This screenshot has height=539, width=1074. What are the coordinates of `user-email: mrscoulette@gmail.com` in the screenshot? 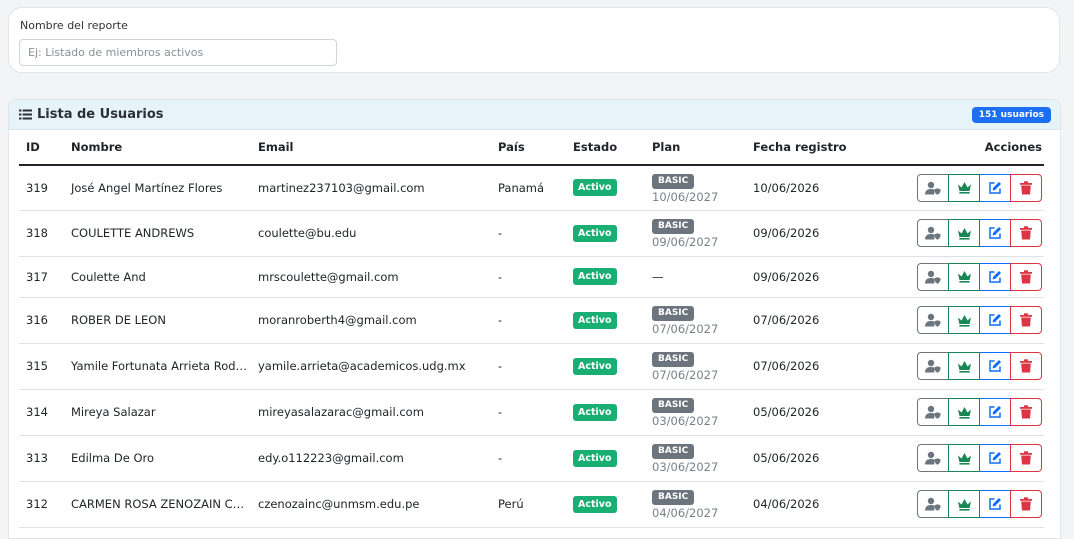 It's located at (371, 277).